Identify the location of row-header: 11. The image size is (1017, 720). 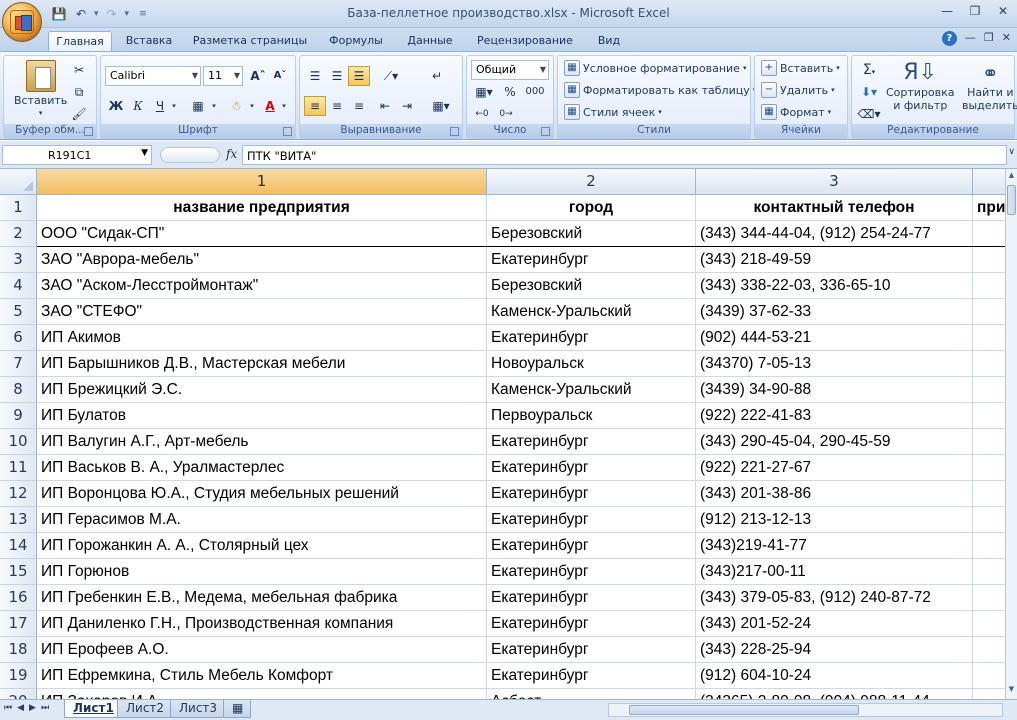
(18, 468).